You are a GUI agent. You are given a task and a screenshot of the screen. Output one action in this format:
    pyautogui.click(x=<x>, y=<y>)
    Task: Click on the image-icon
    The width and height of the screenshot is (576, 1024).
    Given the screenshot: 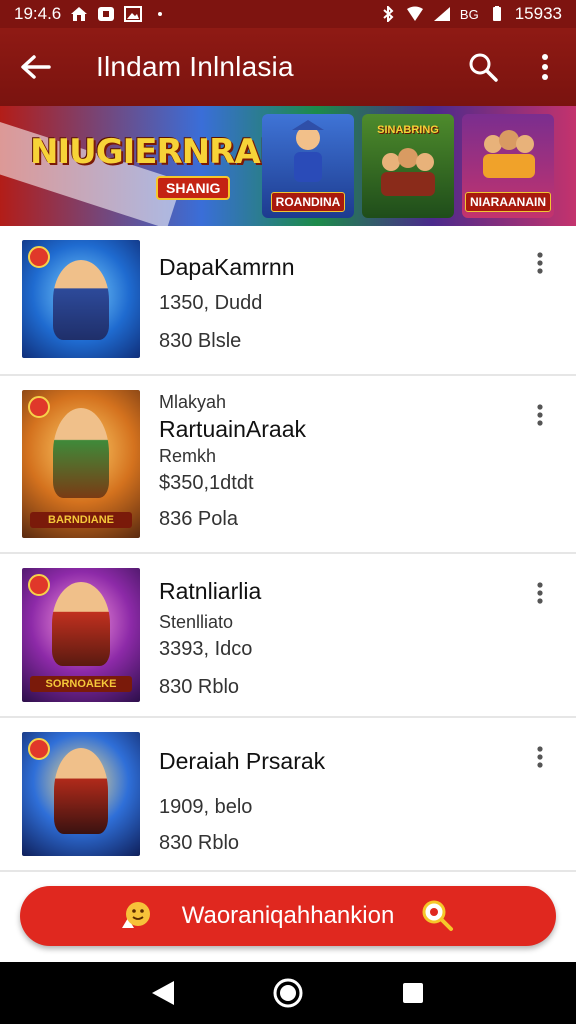 What is the action you would take?
    pyautogui.click(x=133, y=14)
    